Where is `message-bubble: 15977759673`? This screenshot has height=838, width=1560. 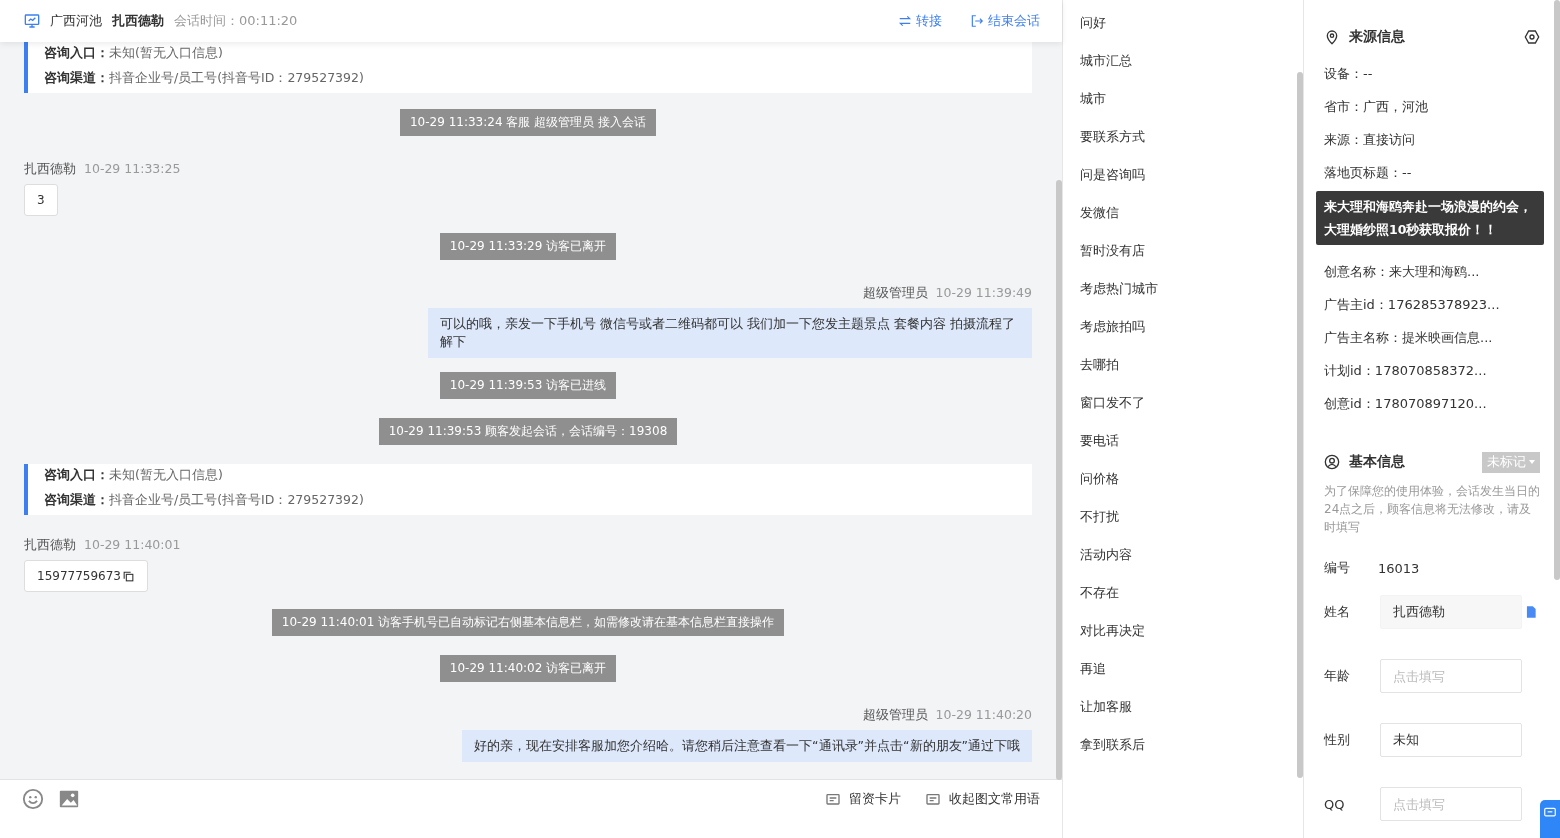
message-bubble: 15977759673 is located at coordinates (86, 576).